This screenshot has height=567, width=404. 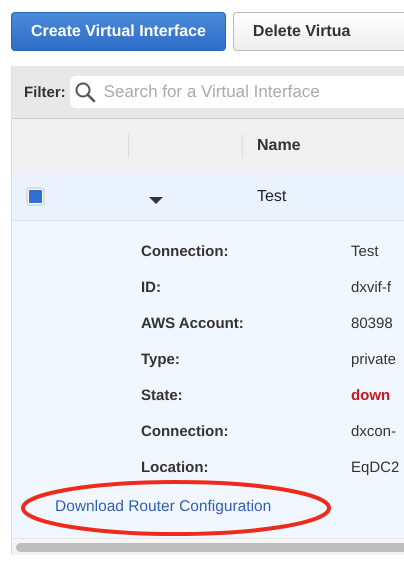 What do you see at coordinates (374, 359) in the screenshot?
I see `detail-value: private` at bounding box center [374, 359].